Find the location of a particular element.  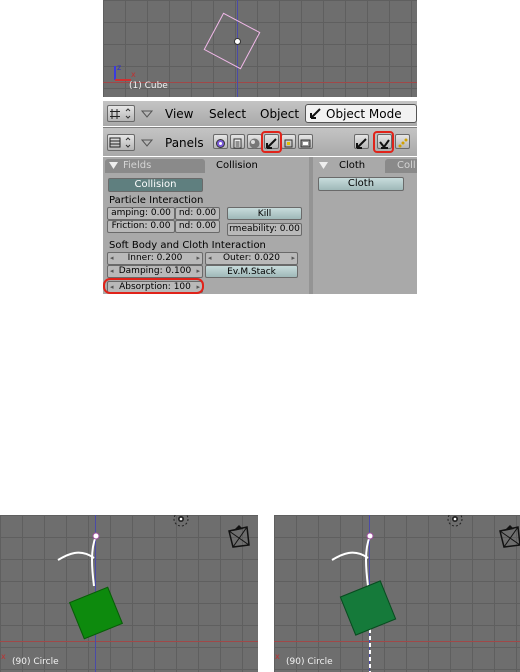

buttons-window-icon is located at coordinates (120, 142).